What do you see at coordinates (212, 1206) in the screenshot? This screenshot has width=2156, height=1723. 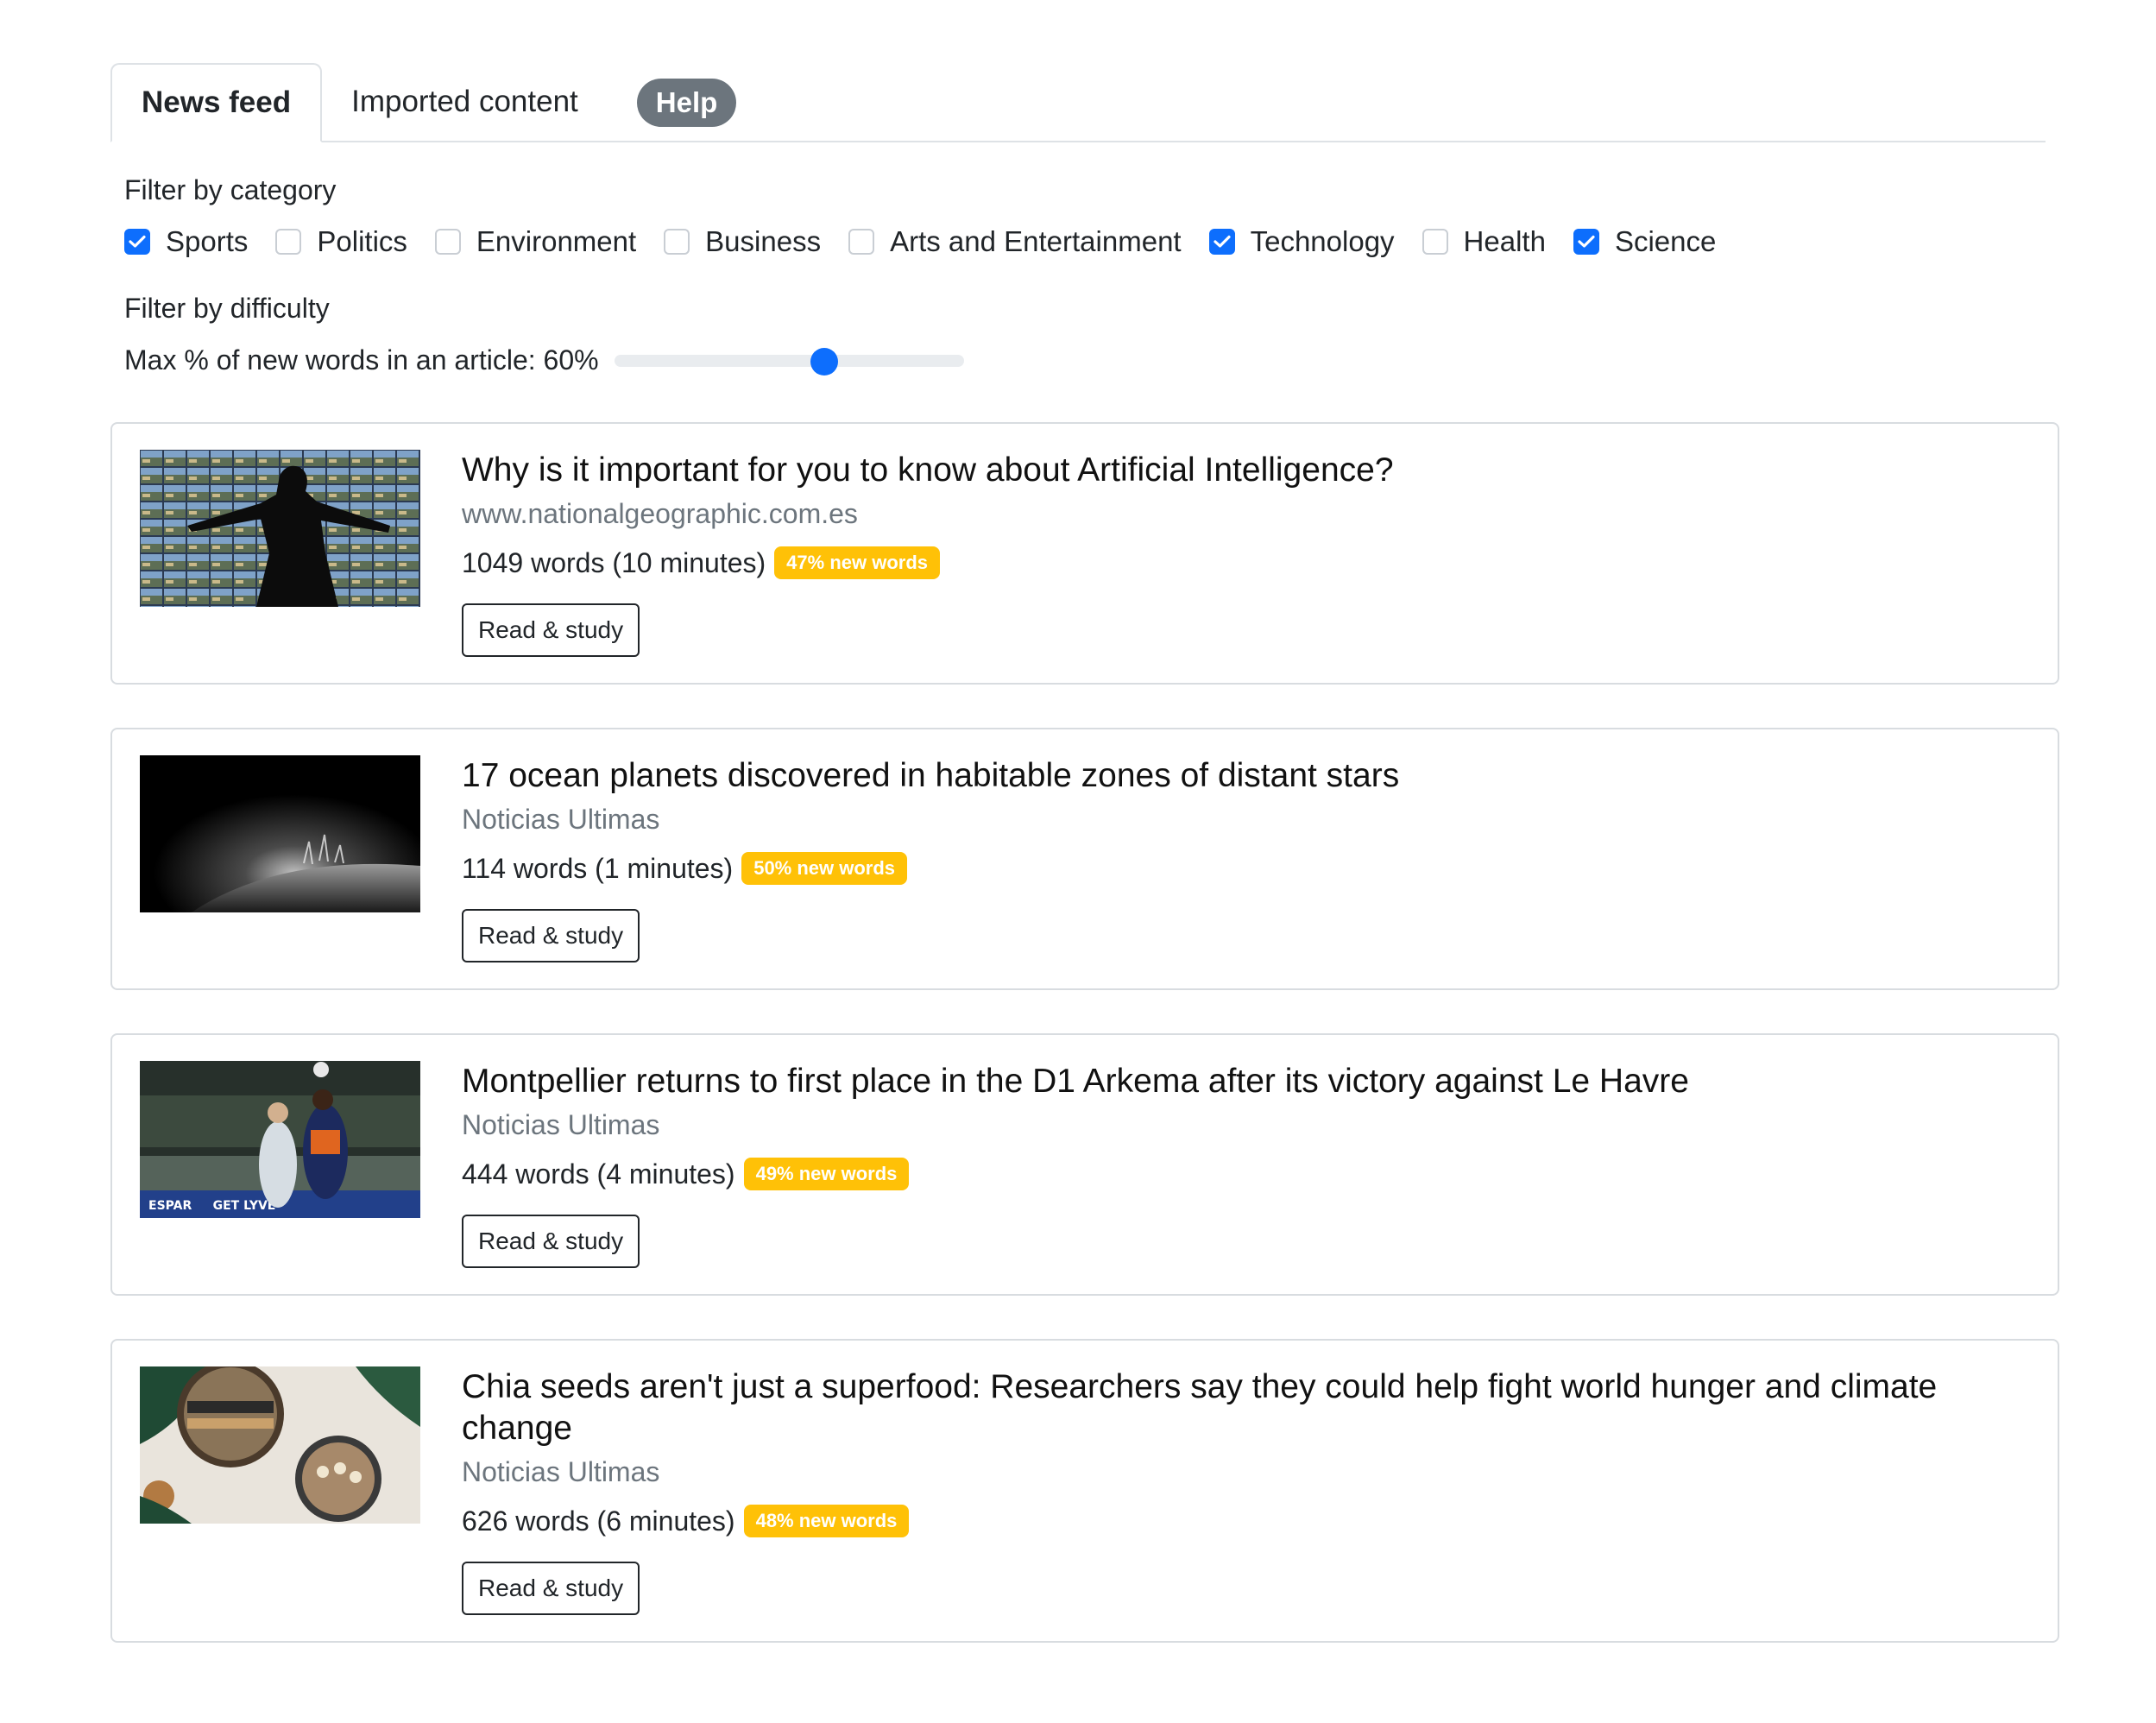 I see `svg-text: ESPAR GET LYVE` at bounding box center [212, 1206].